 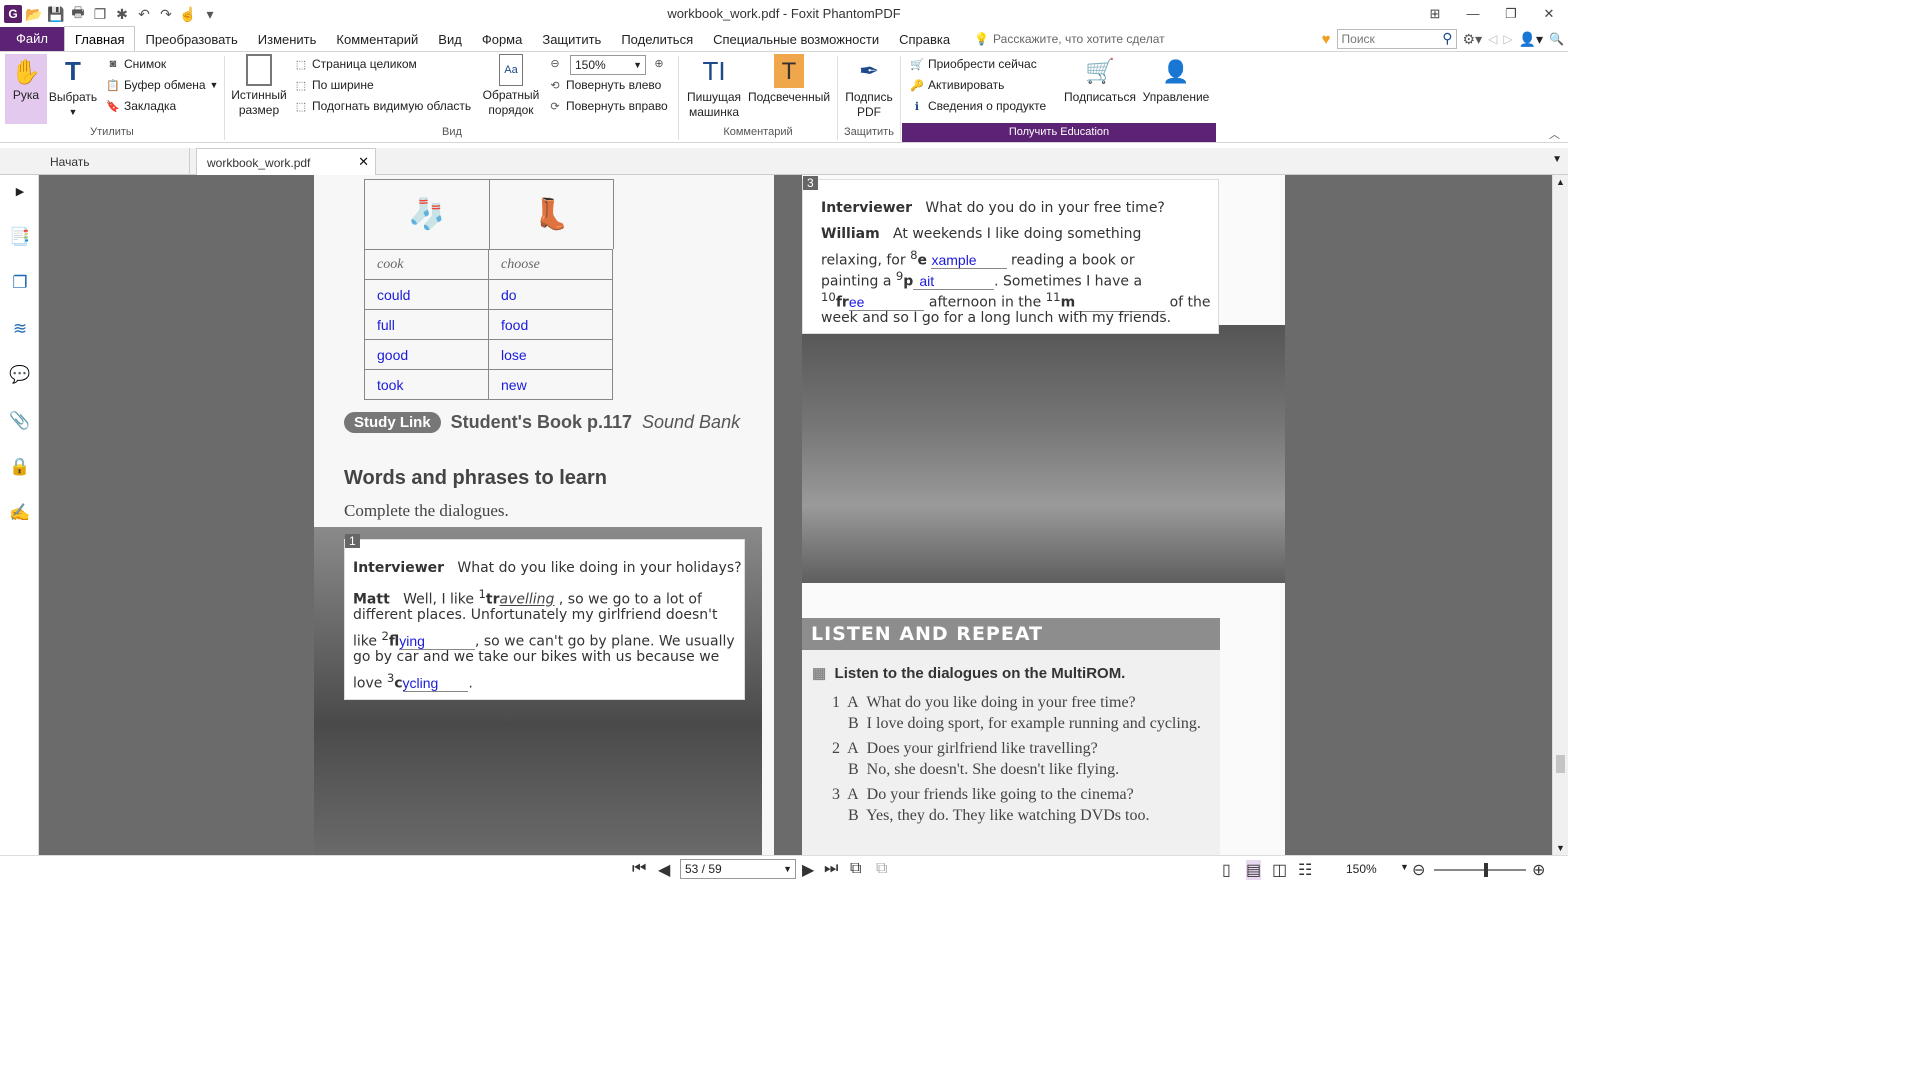 What do you see at coordinates (1486, 870) in the screenshot?
I see `zoom-slider-thumb` at bounding box center [1486, 870].